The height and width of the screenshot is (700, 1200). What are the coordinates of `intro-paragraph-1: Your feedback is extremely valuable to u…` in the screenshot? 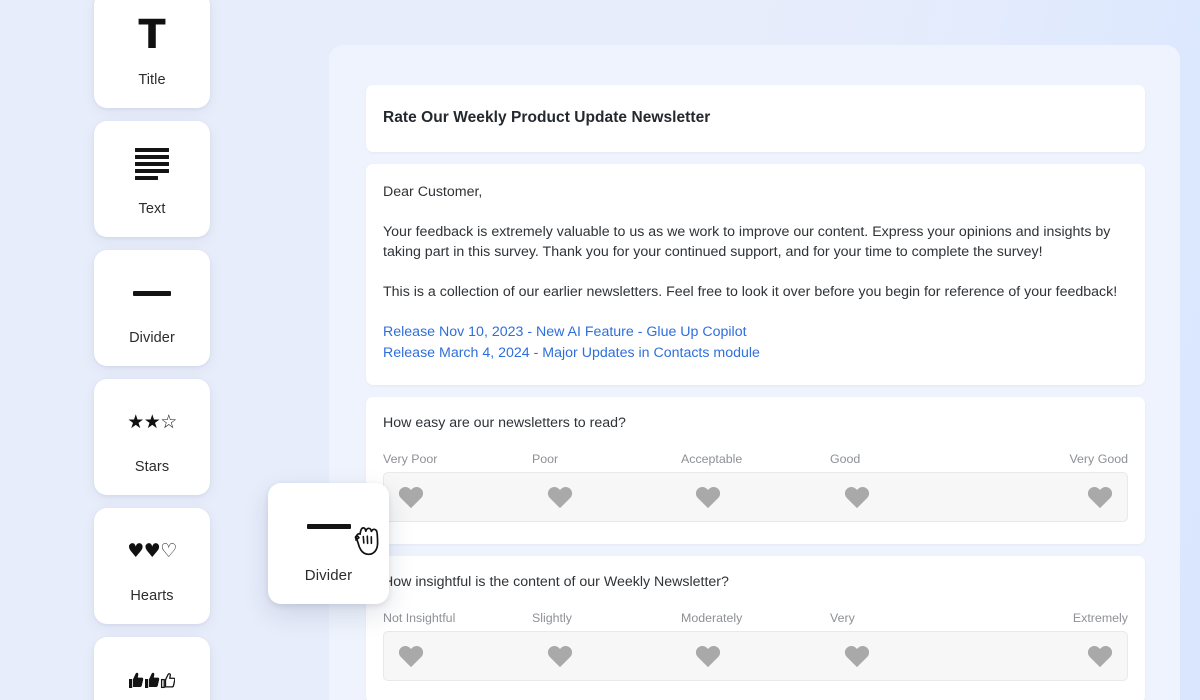 It's located at (747, 242).